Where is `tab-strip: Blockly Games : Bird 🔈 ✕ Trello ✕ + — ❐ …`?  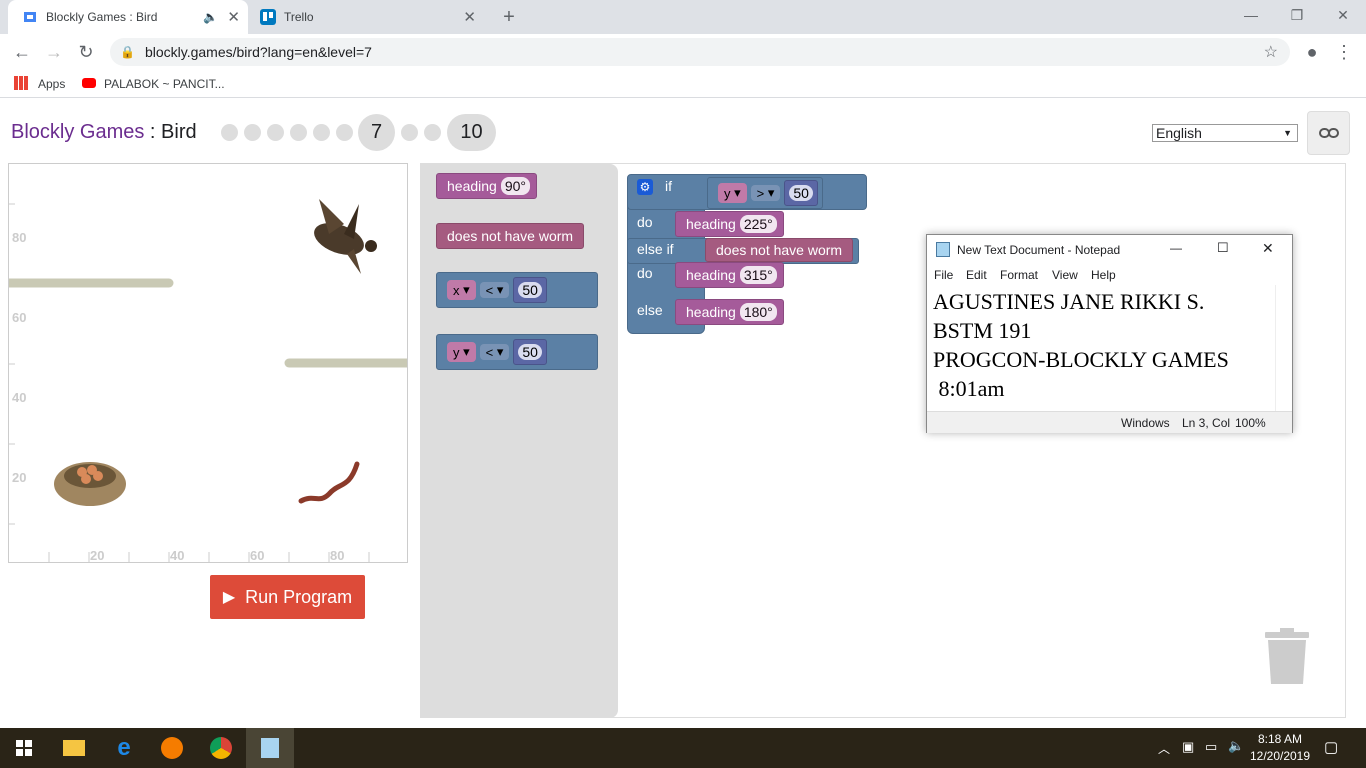 tab-strip: Blockly Games : Bird 🔈 ✕ Trello ✕ + — ❐ … is located at coordinates (683, 17).